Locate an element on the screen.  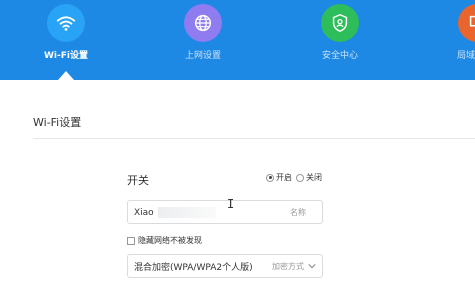
active-tab-pointer is located at coordinates (66, 75).